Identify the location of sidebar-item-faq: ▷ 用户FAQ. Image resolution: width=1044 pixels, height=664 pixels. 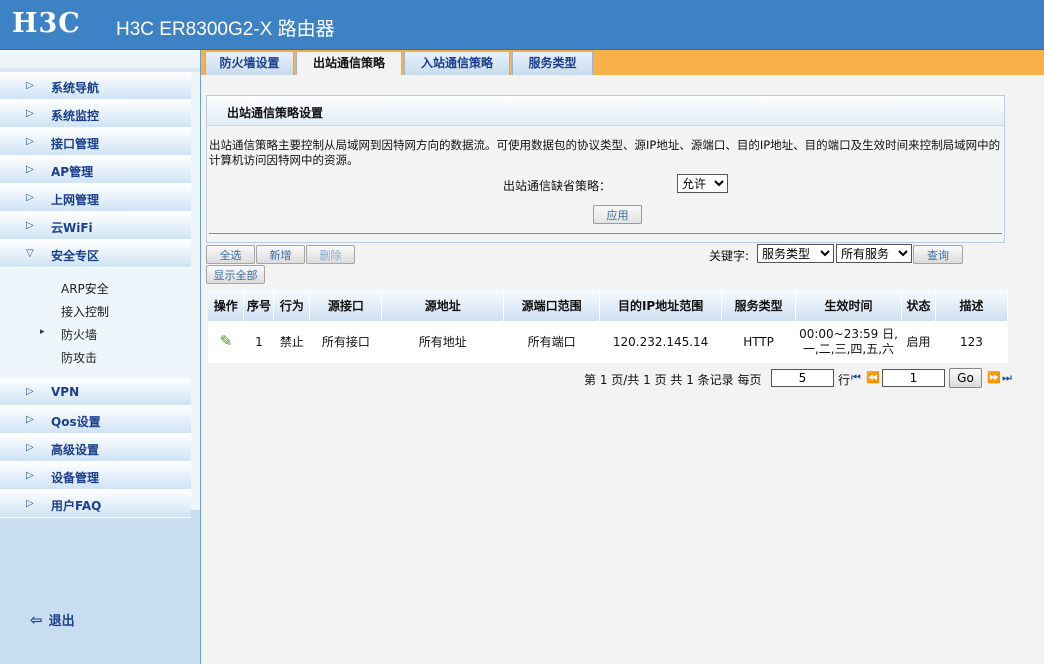
(95, 504).